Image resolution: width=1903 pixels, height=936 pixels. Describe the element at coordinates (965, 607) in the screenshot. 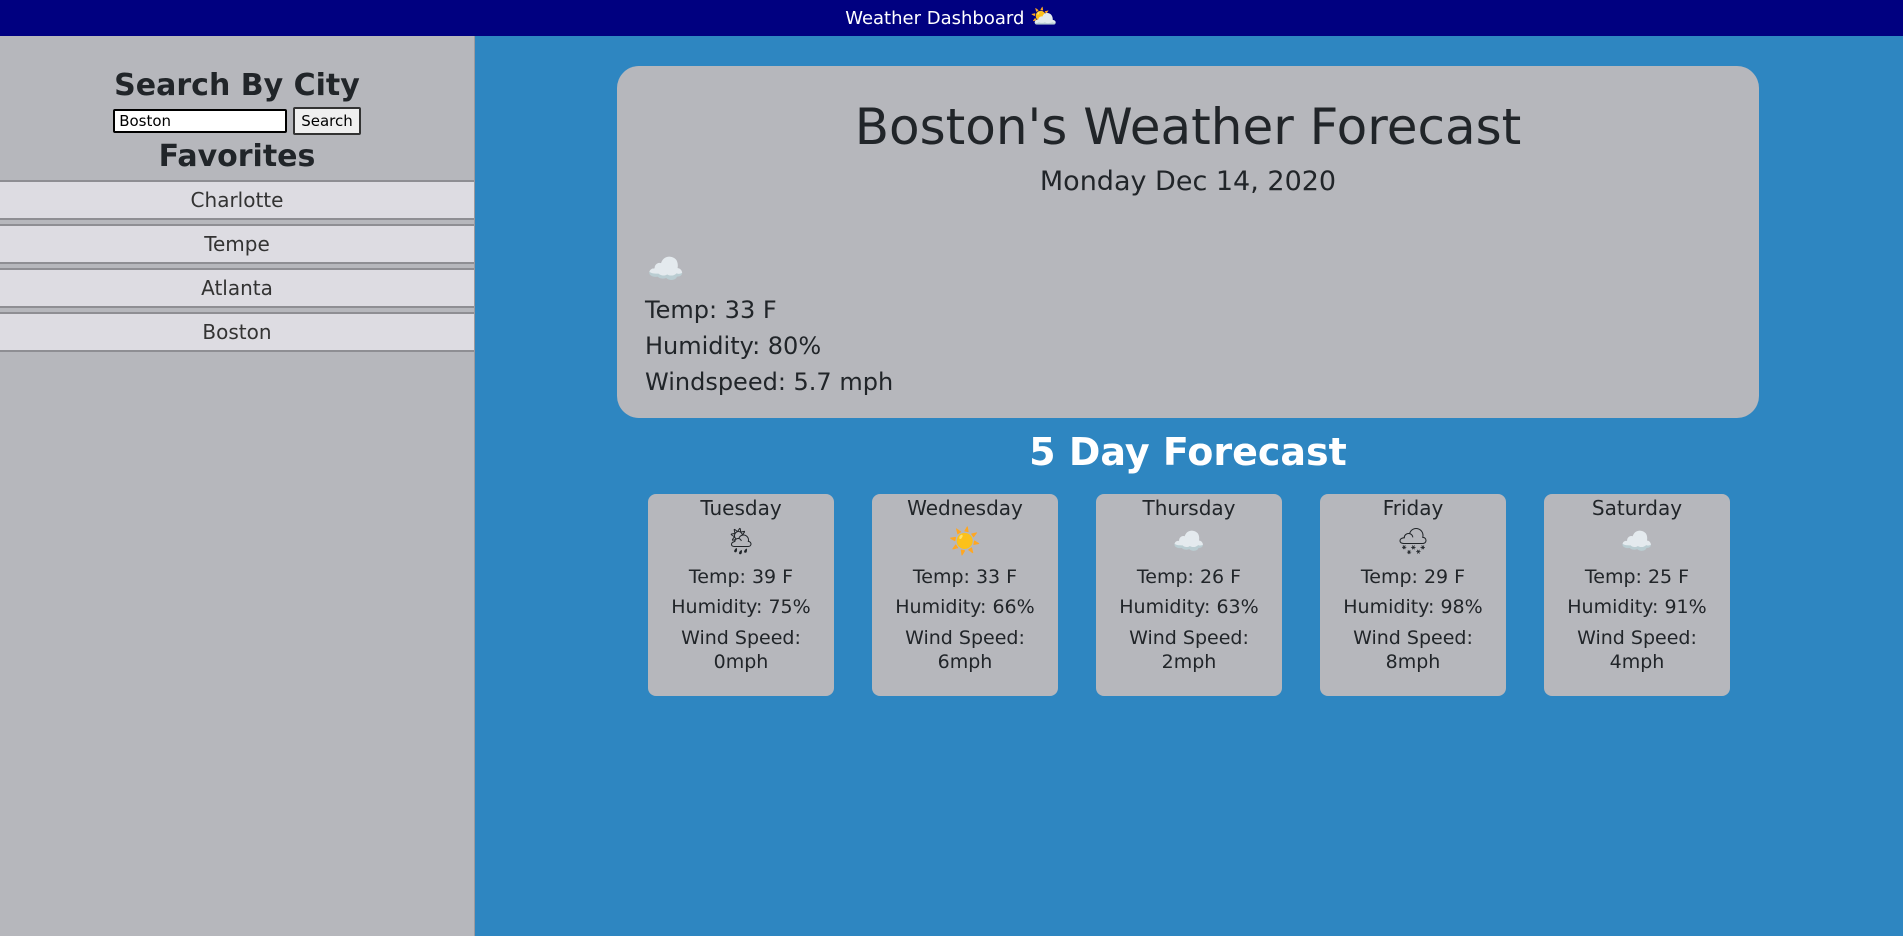

I see `forecast-humidity: Humidity: 66%` at that location.